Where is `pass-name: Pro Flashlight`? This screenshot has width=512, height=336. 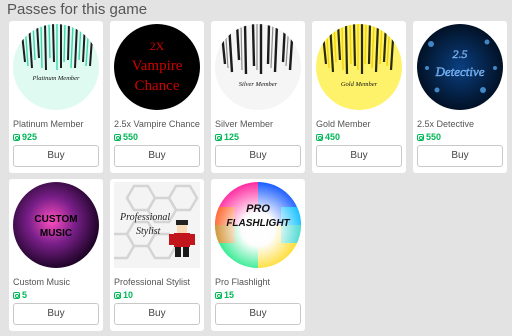 pass-name: Pro Flashlight is located at coordinates (260, 282).